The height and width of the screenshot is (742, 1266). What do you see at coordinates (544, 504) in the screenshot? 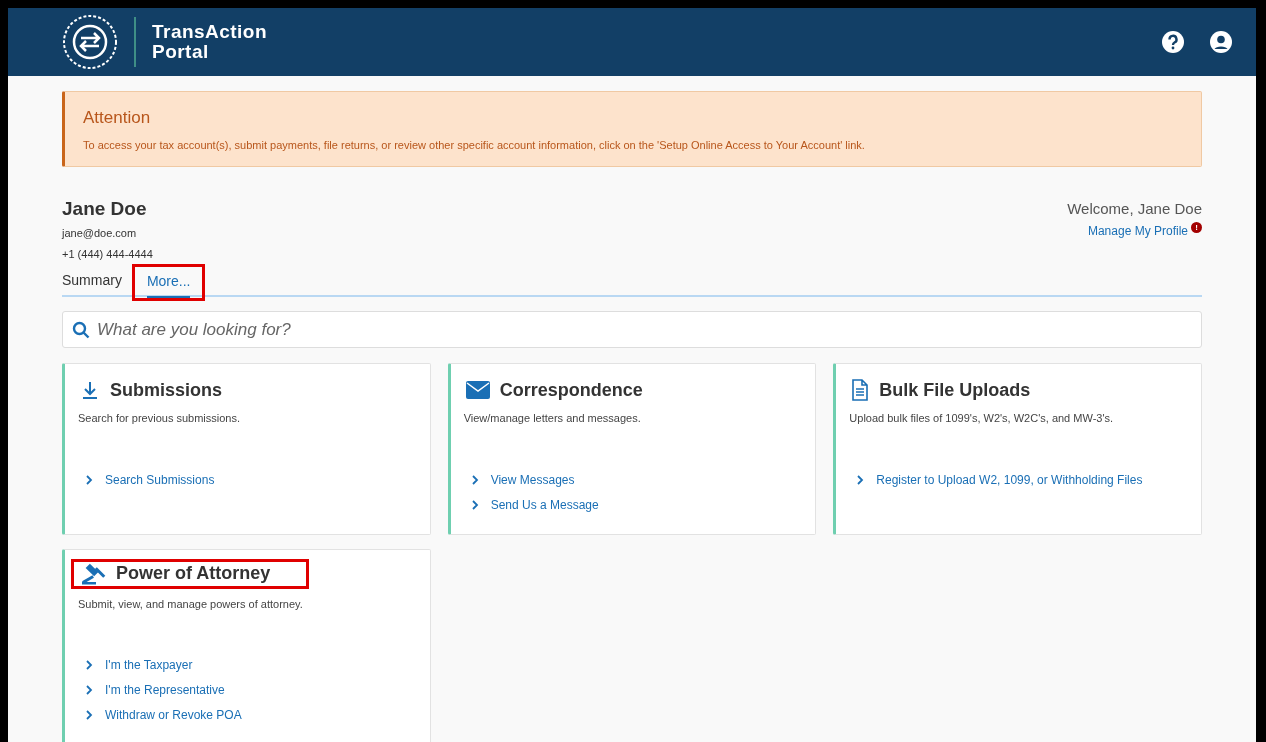
I see `card-link: Send Us a Message` at bounding box center [544, 504].